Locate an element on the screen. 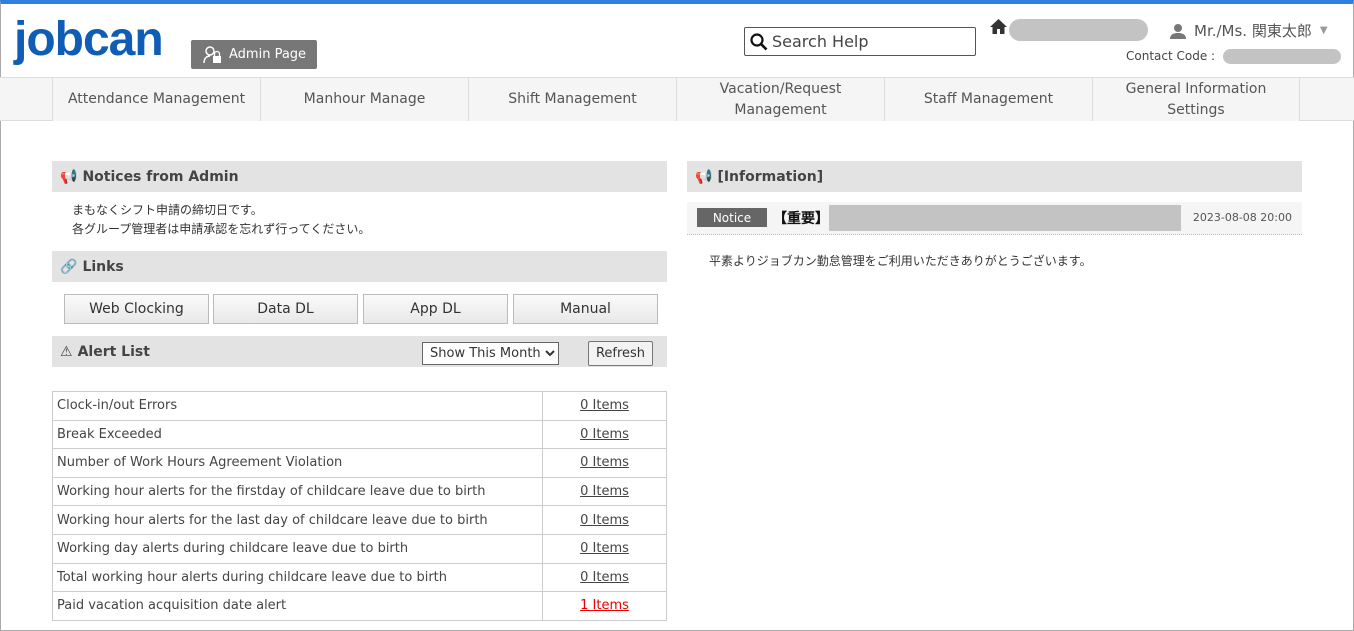 This screenshot has height=631, width=1354. notices-title: Notices from Admin is located at coordinates (160, 176).